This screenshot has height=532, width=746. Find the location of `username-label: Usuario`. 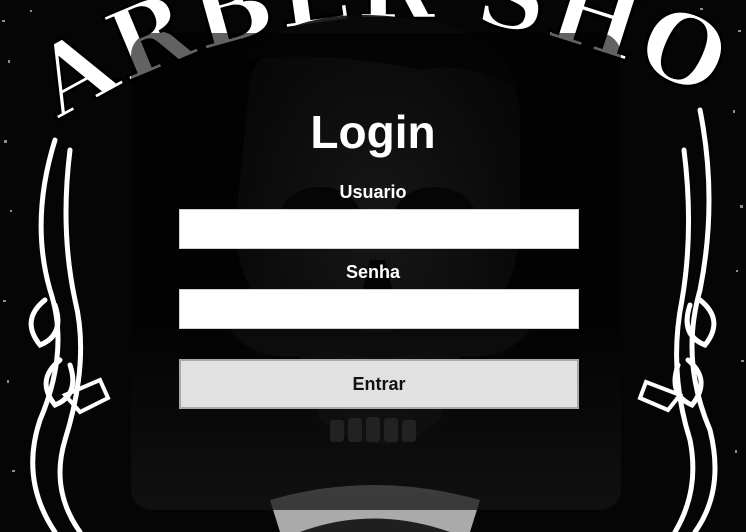

username-label: Usuario is located at coordinates (373, 192).